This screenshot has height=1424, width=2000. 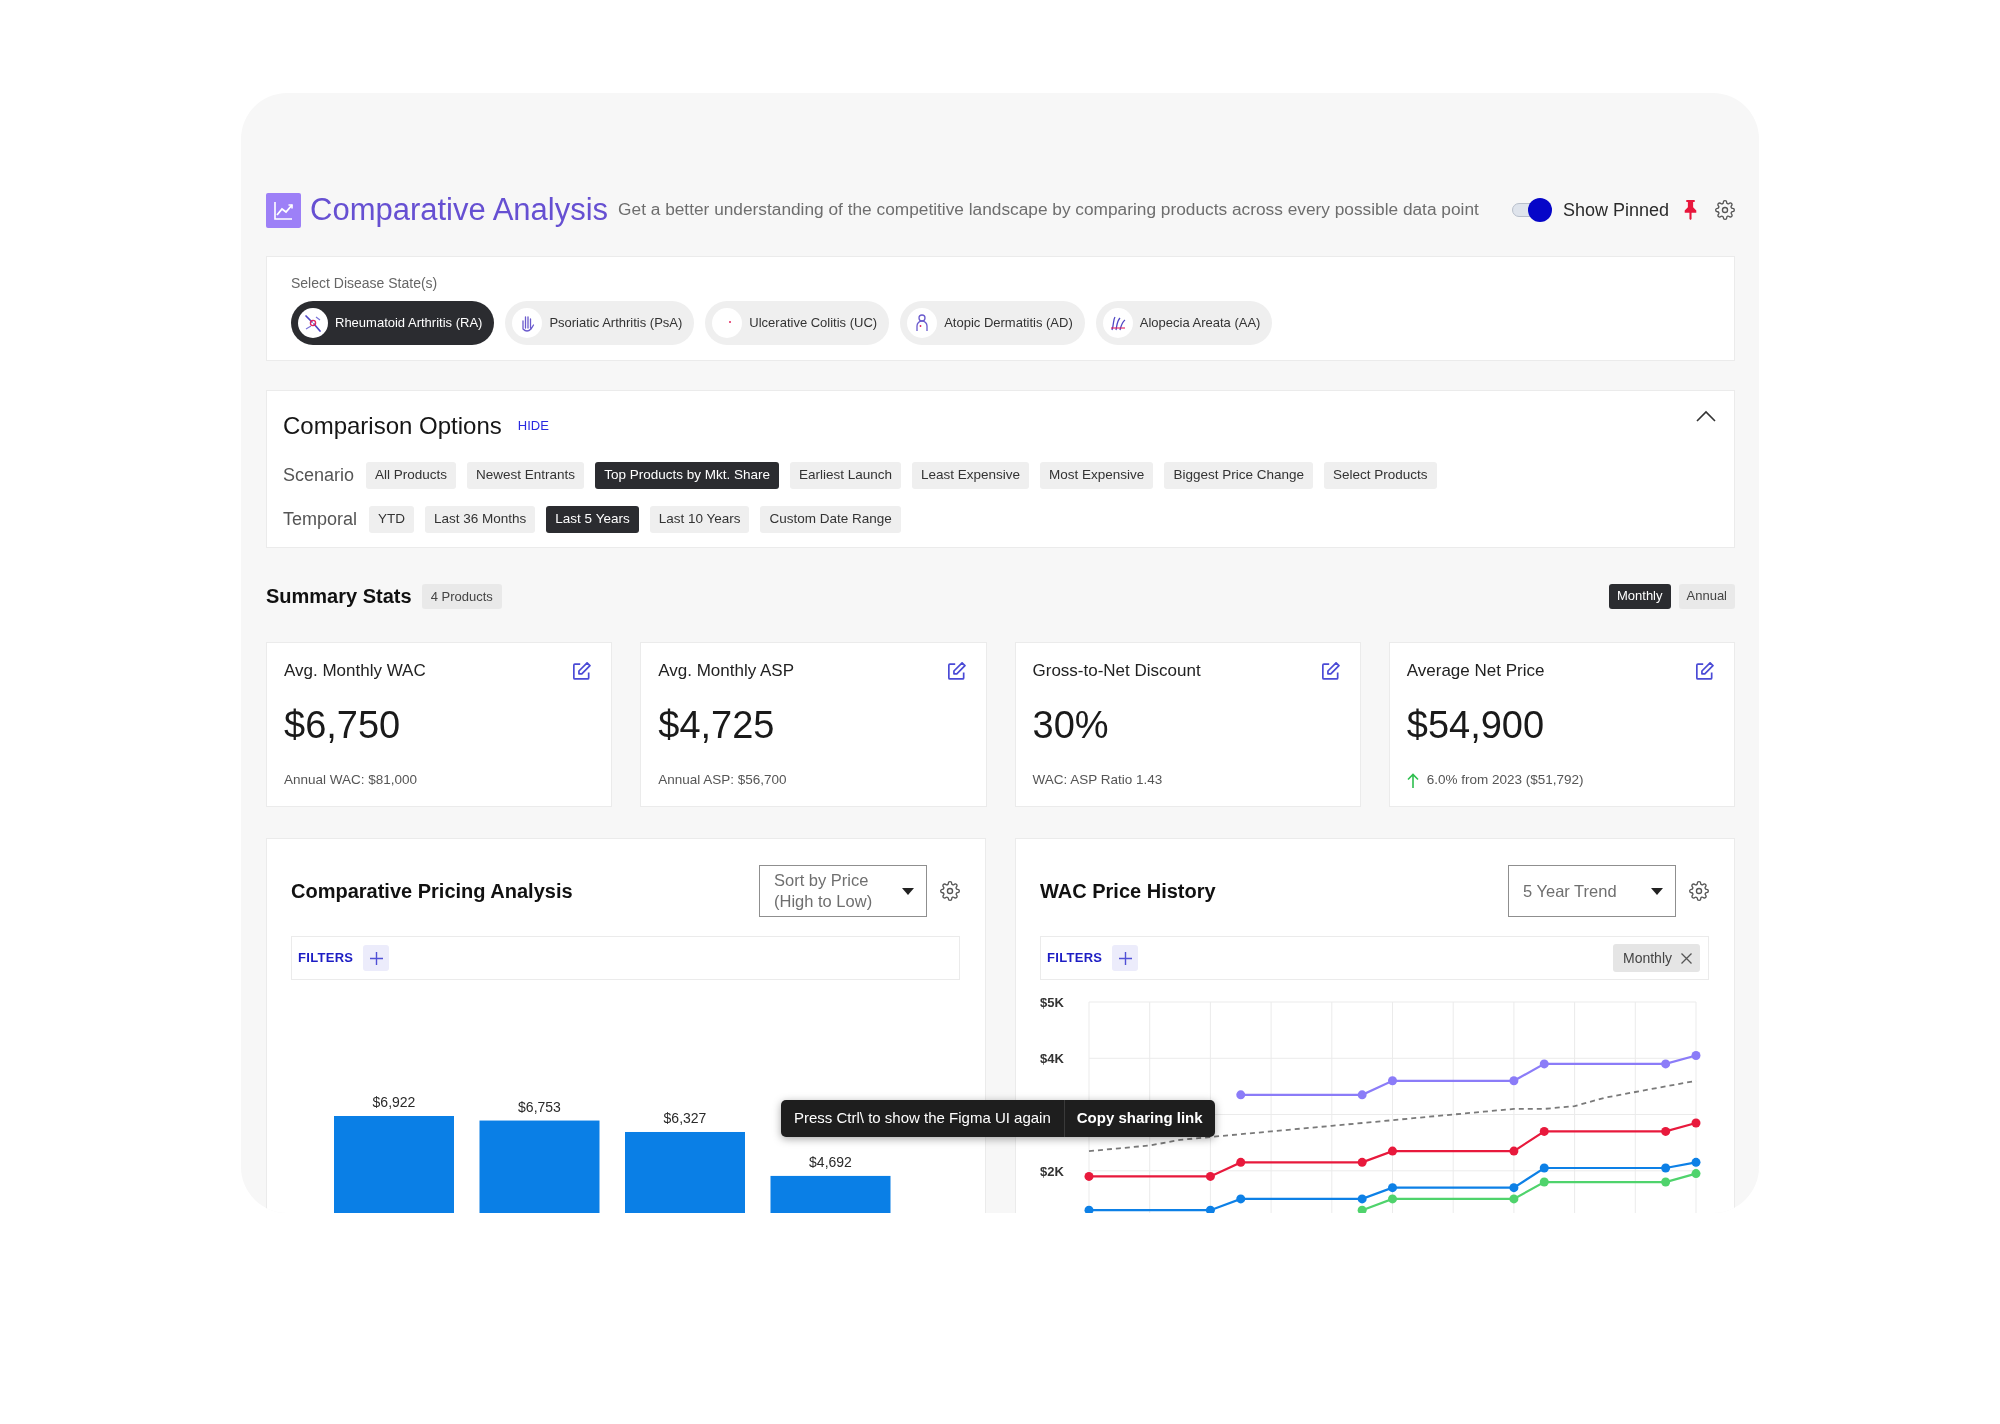 I want to click on plus-icon, so click(x=1125, y=958).